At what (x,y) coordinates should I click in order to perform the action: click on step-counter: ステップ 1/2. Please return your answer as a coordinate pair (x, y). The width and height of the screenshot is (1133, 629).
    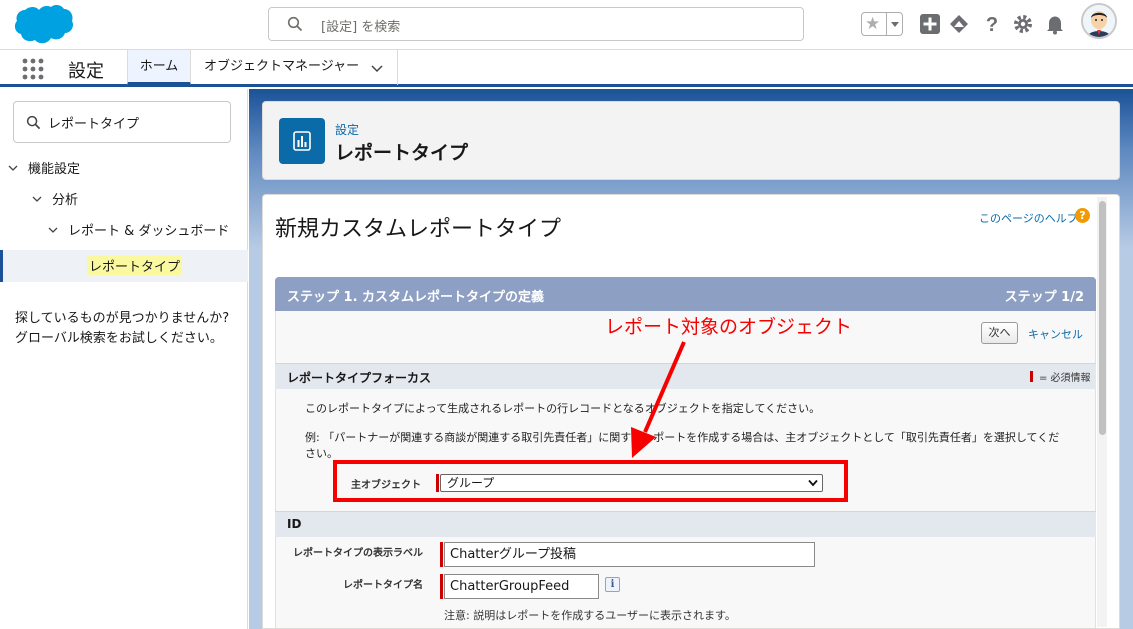
    Looking at the image, I should click on (1044, 297).